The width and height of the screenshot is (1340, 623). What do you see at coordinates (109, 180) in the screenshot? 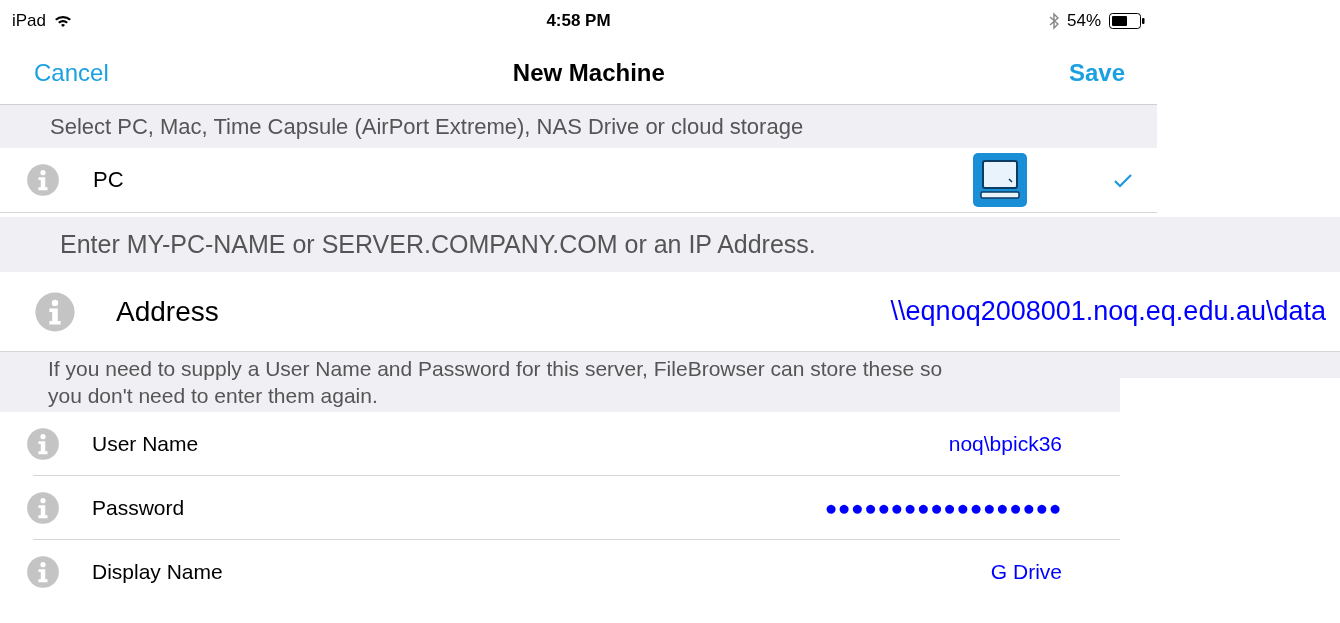
I see `row-label: PC` at bounding box center [109, 180].